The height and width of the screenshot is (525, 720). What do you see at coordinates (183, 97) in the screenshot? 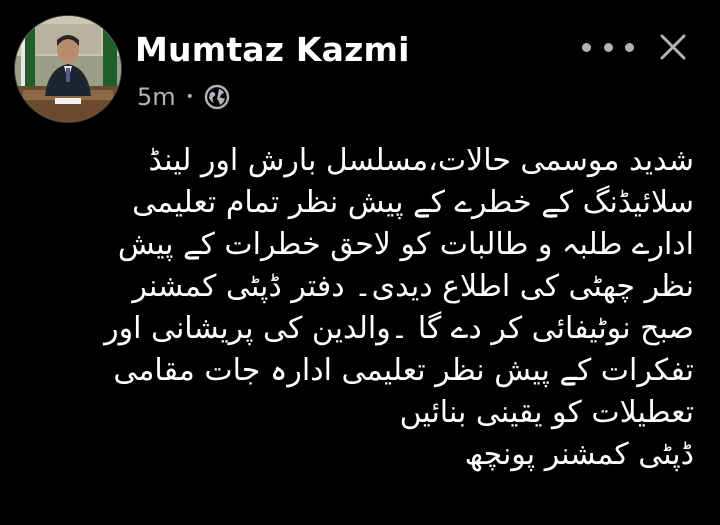
I see `post-meta: 5m •` at bounding box center [183, 97].